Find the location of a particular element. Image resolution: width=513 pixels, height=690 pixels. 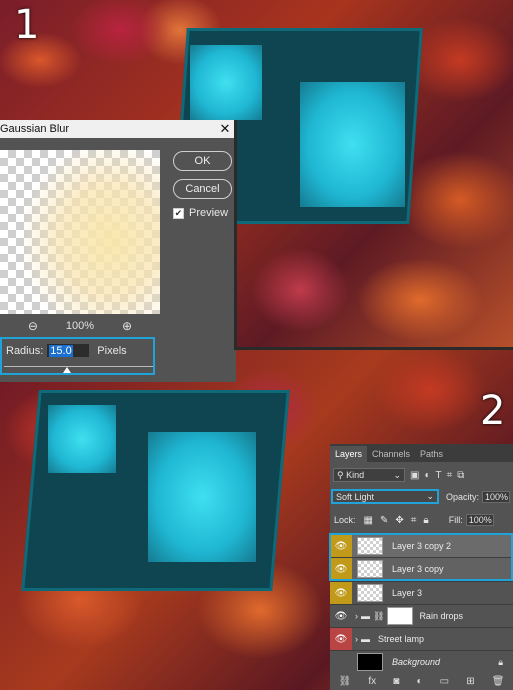

layer-row: 👁︎ Layer 3 copy 2 is located at coordinates (421, 545).